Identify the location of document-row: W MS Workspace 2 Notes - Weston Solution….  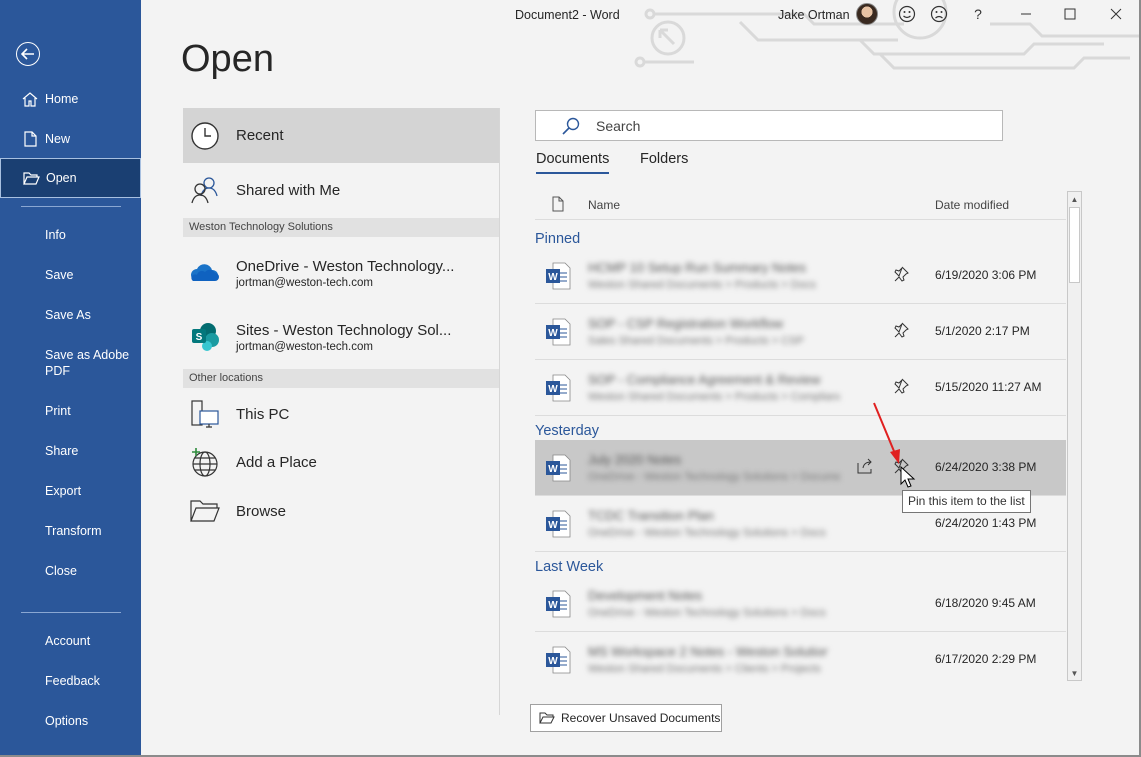
(800, 660).